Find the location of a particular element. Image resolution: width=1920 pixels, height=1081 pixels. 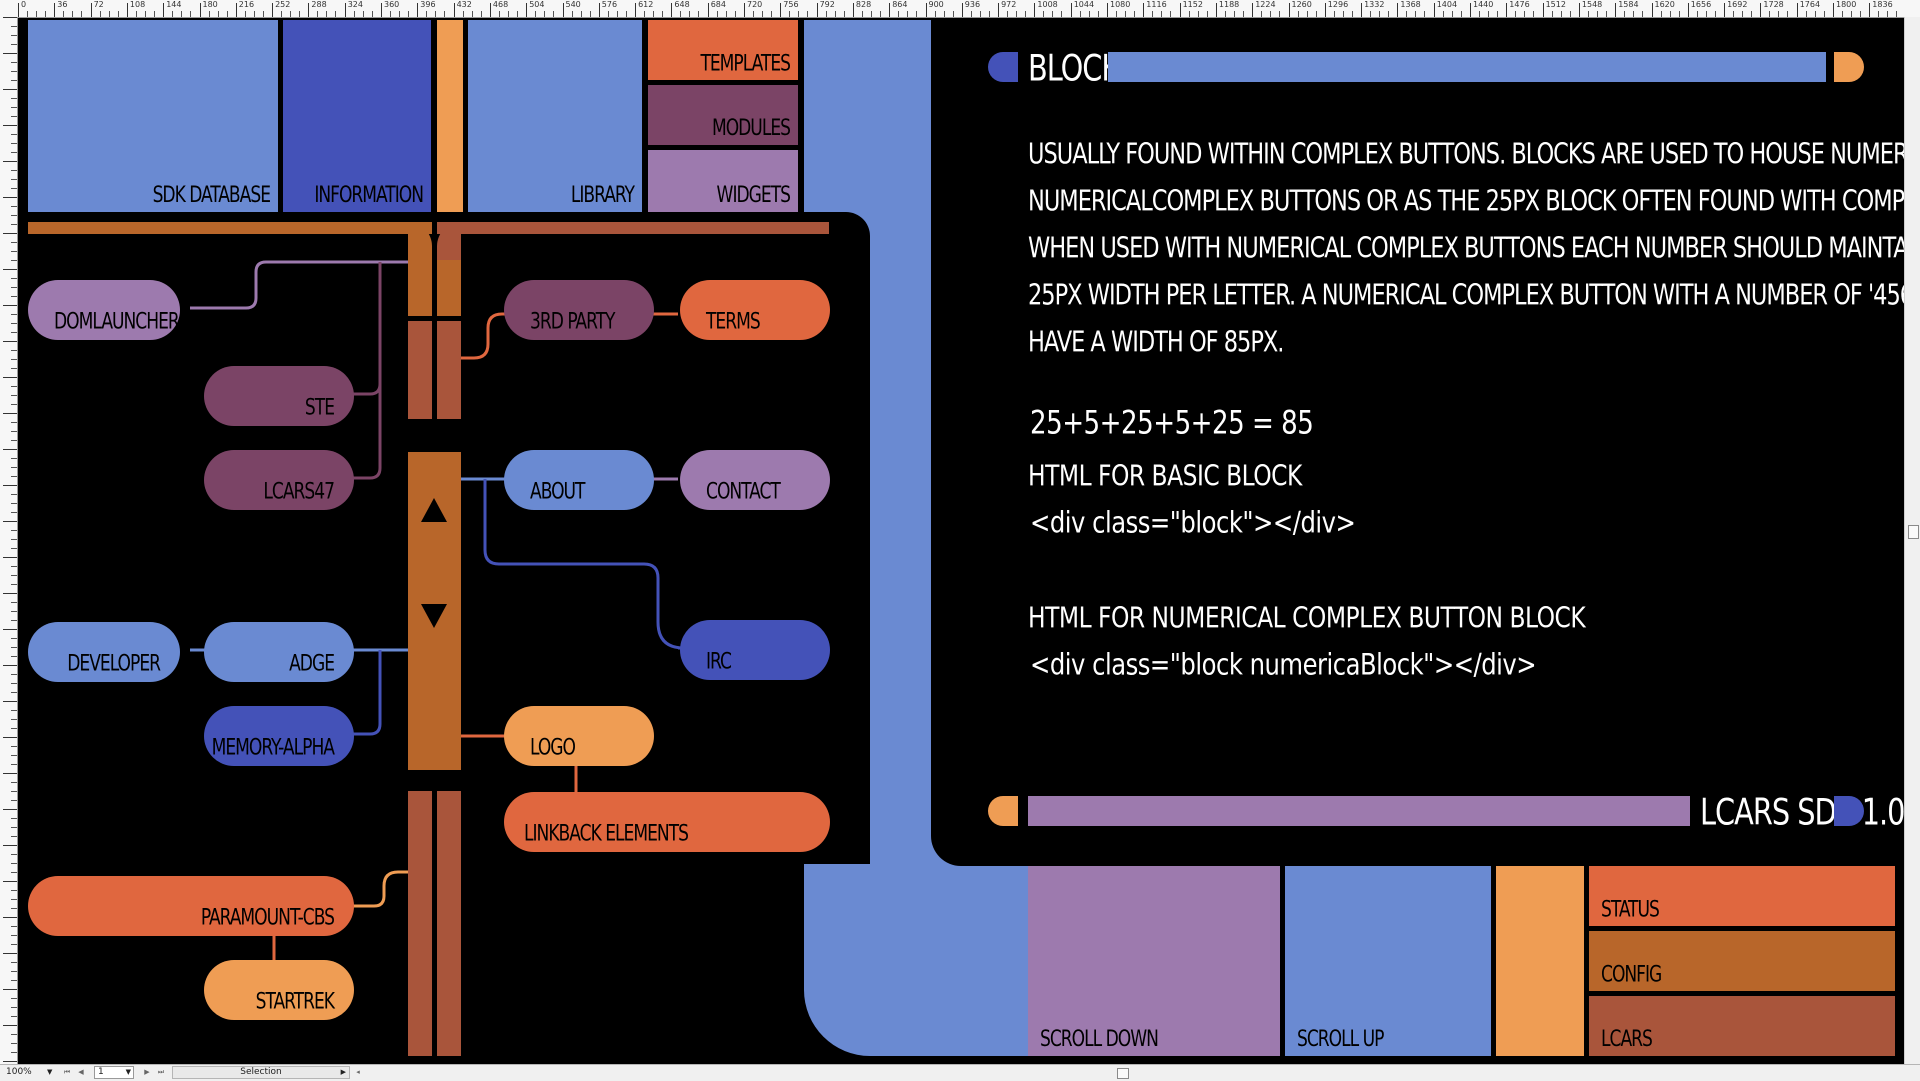

ruler-number: 720 is located at coordinates (755, 4).